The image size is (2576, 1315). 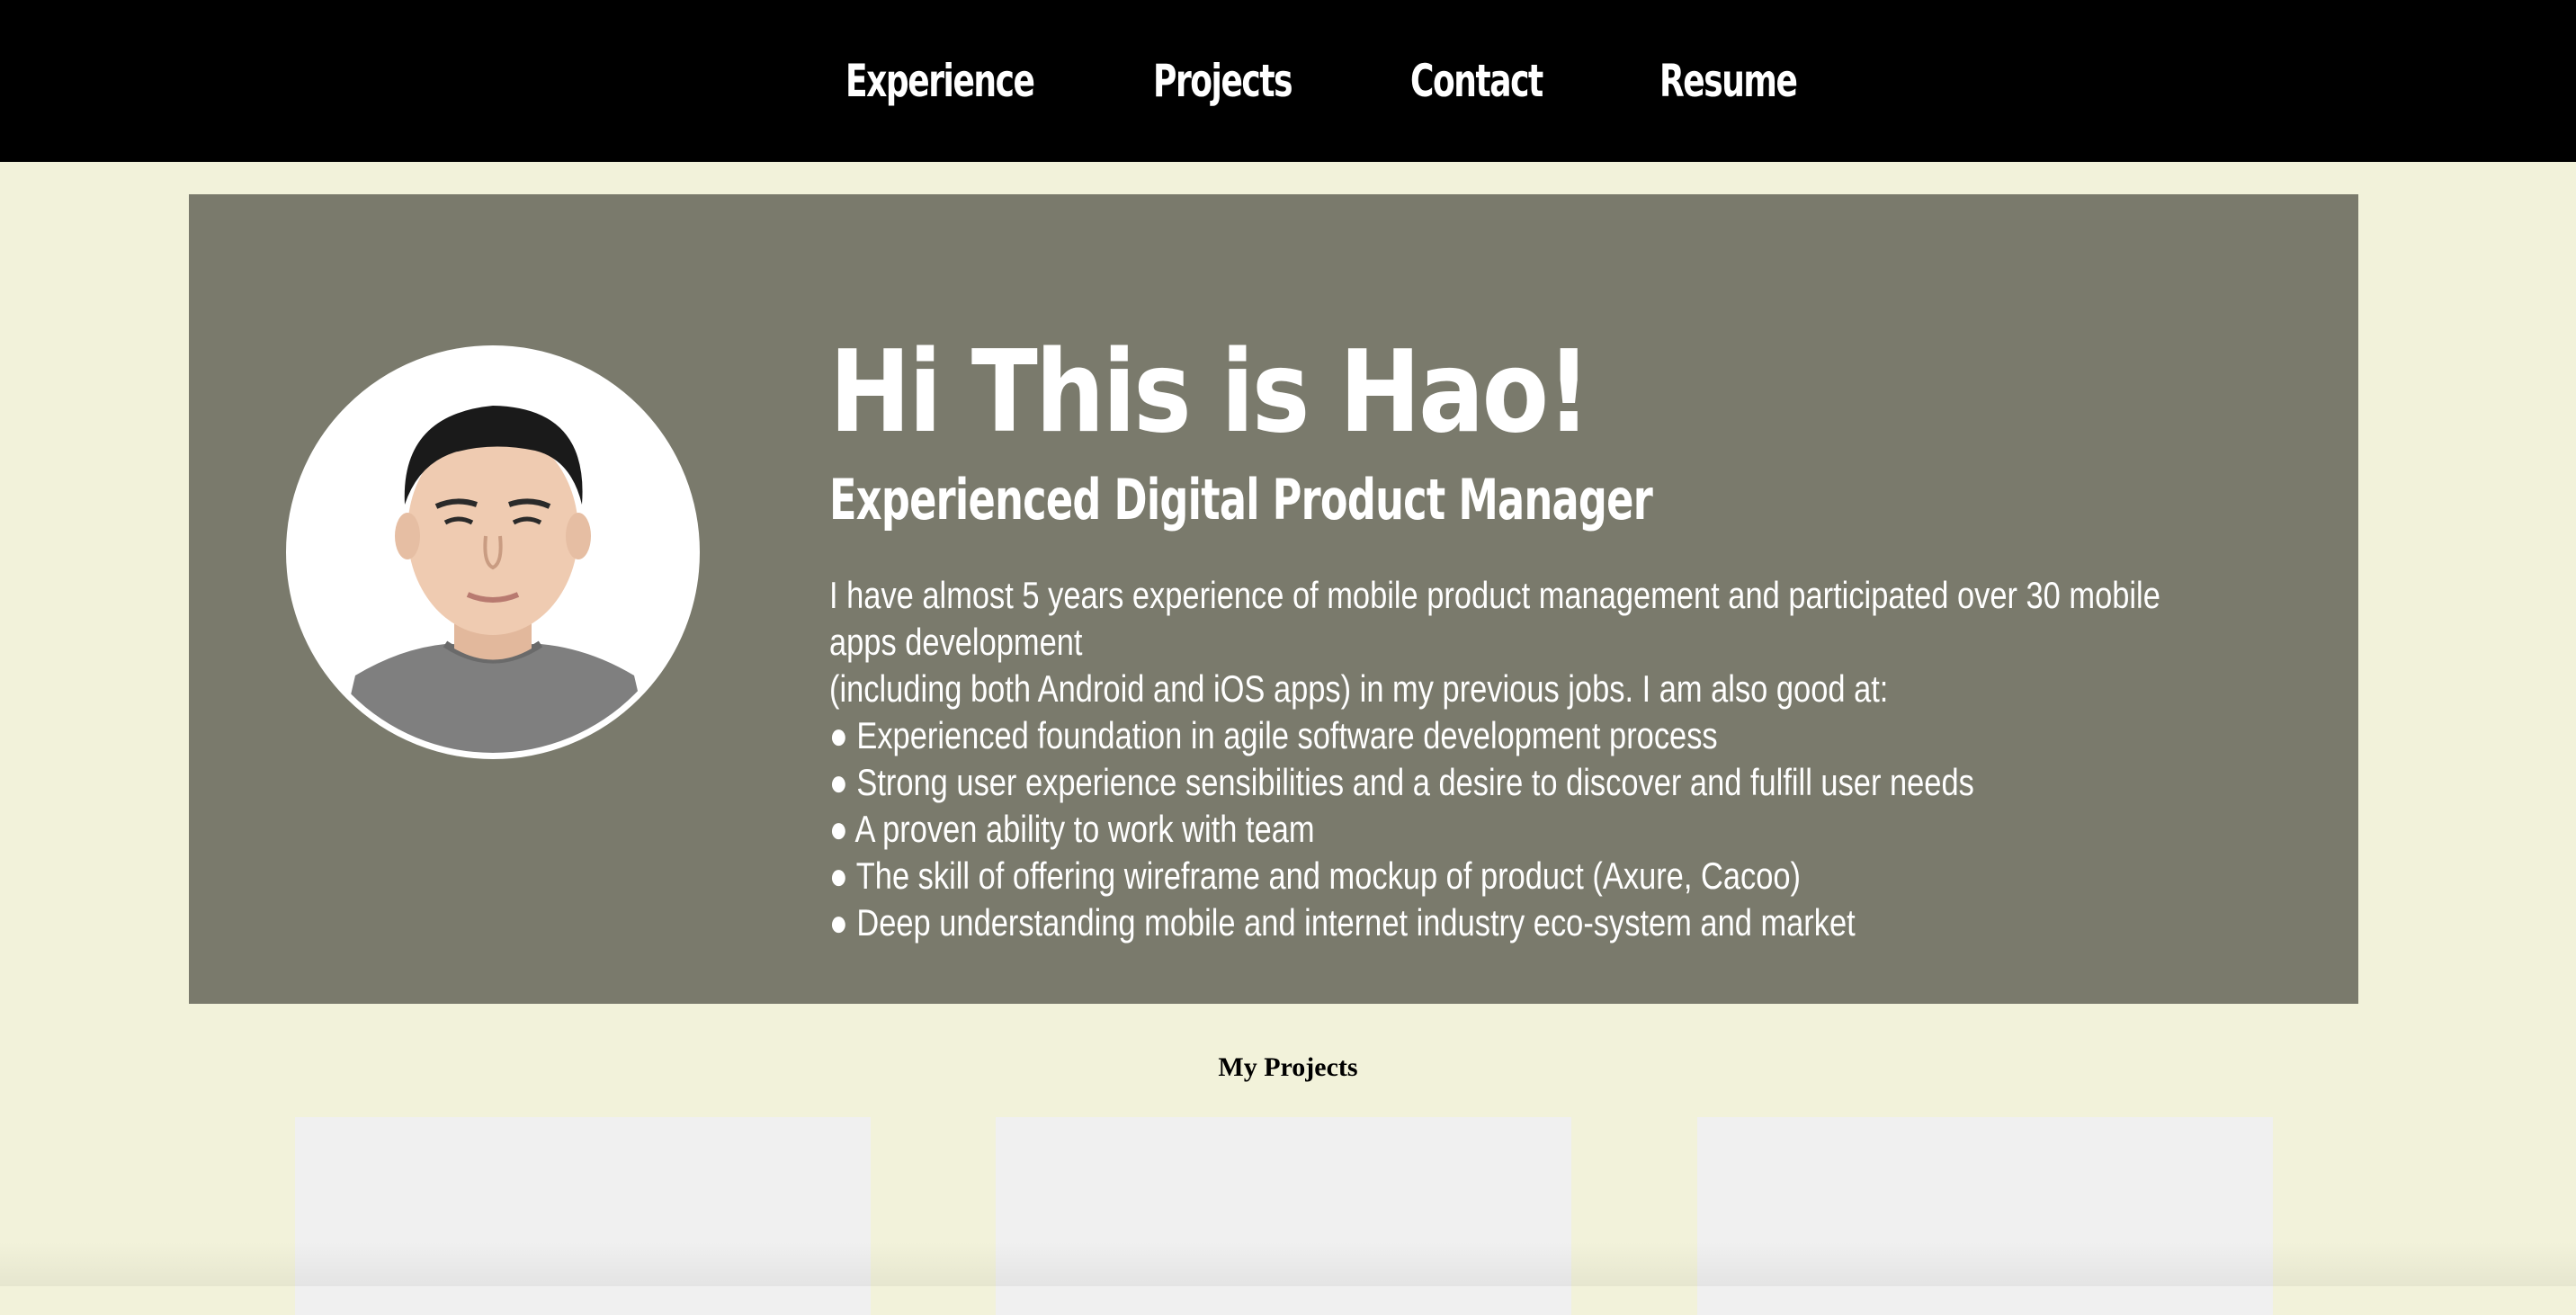 What do you see at coordinates (956, 642) in the screenshot?
I see `description-line: apps development` at bounding box center [956, 642].